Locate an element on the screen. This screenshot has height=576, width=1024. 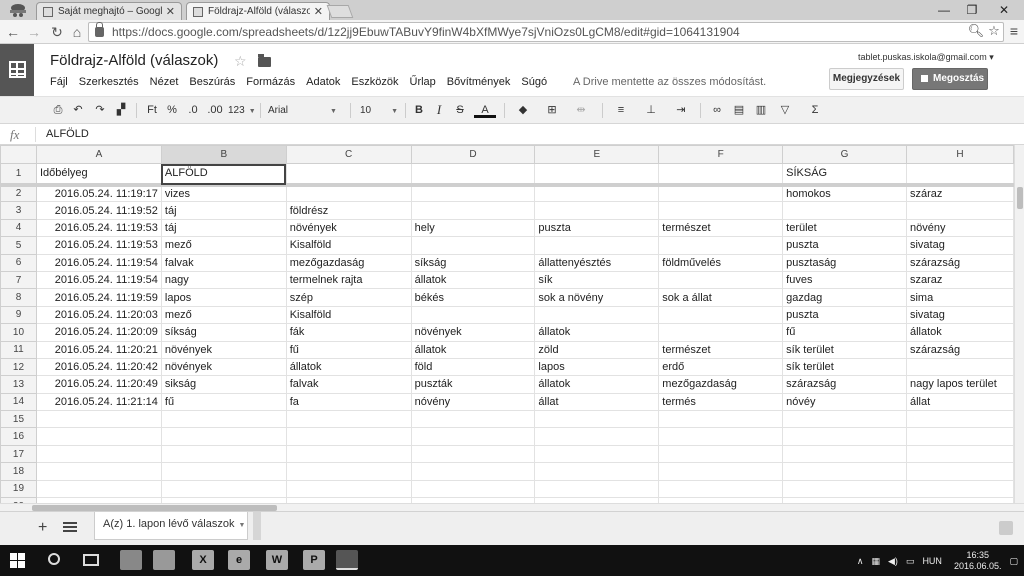
cell: 2016.05.24. 11:19:17 is located at coordinates (98, 193).